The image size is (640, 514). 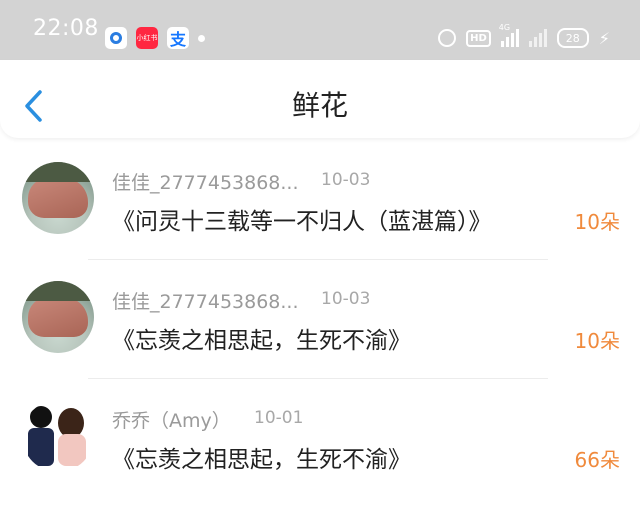 I want to click on status-bar: 22:08 小红书 支 HD 4G 28 ⚡, so click(x=320, y=30).